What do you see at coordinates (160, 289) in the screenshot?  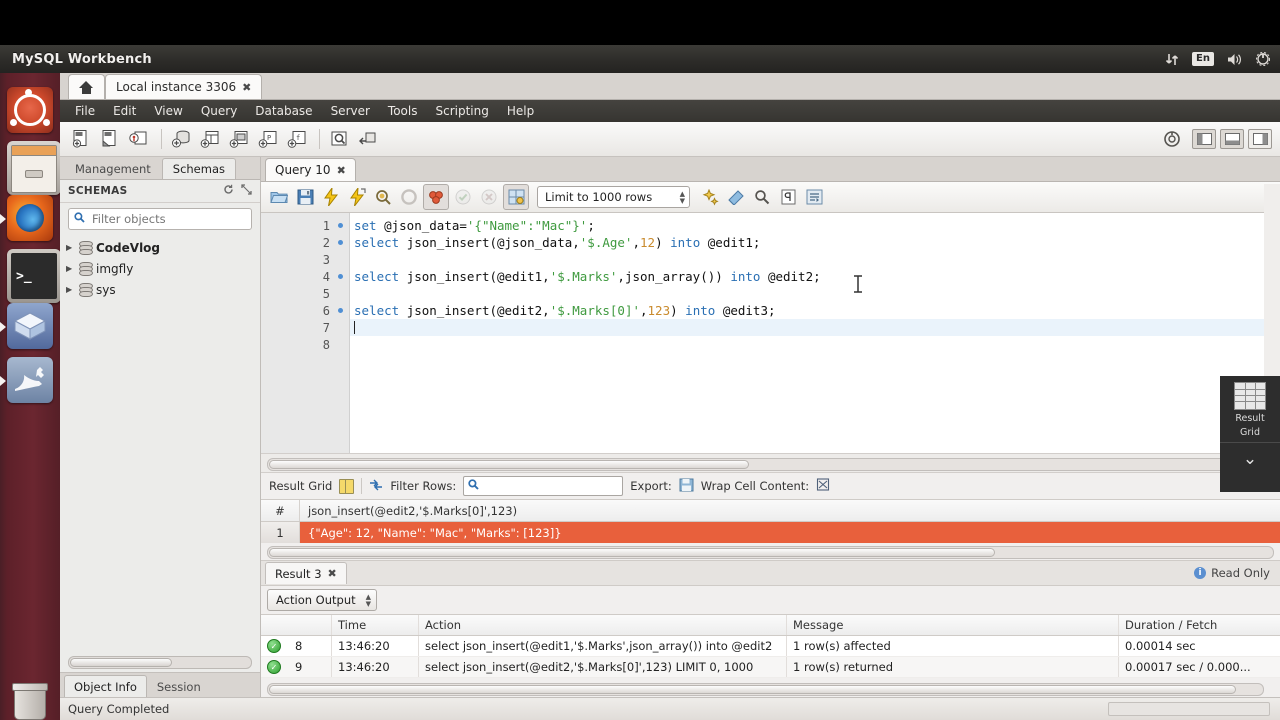 I see `schema-item-sys: ▶ sys` at bounding box center [160, 289].